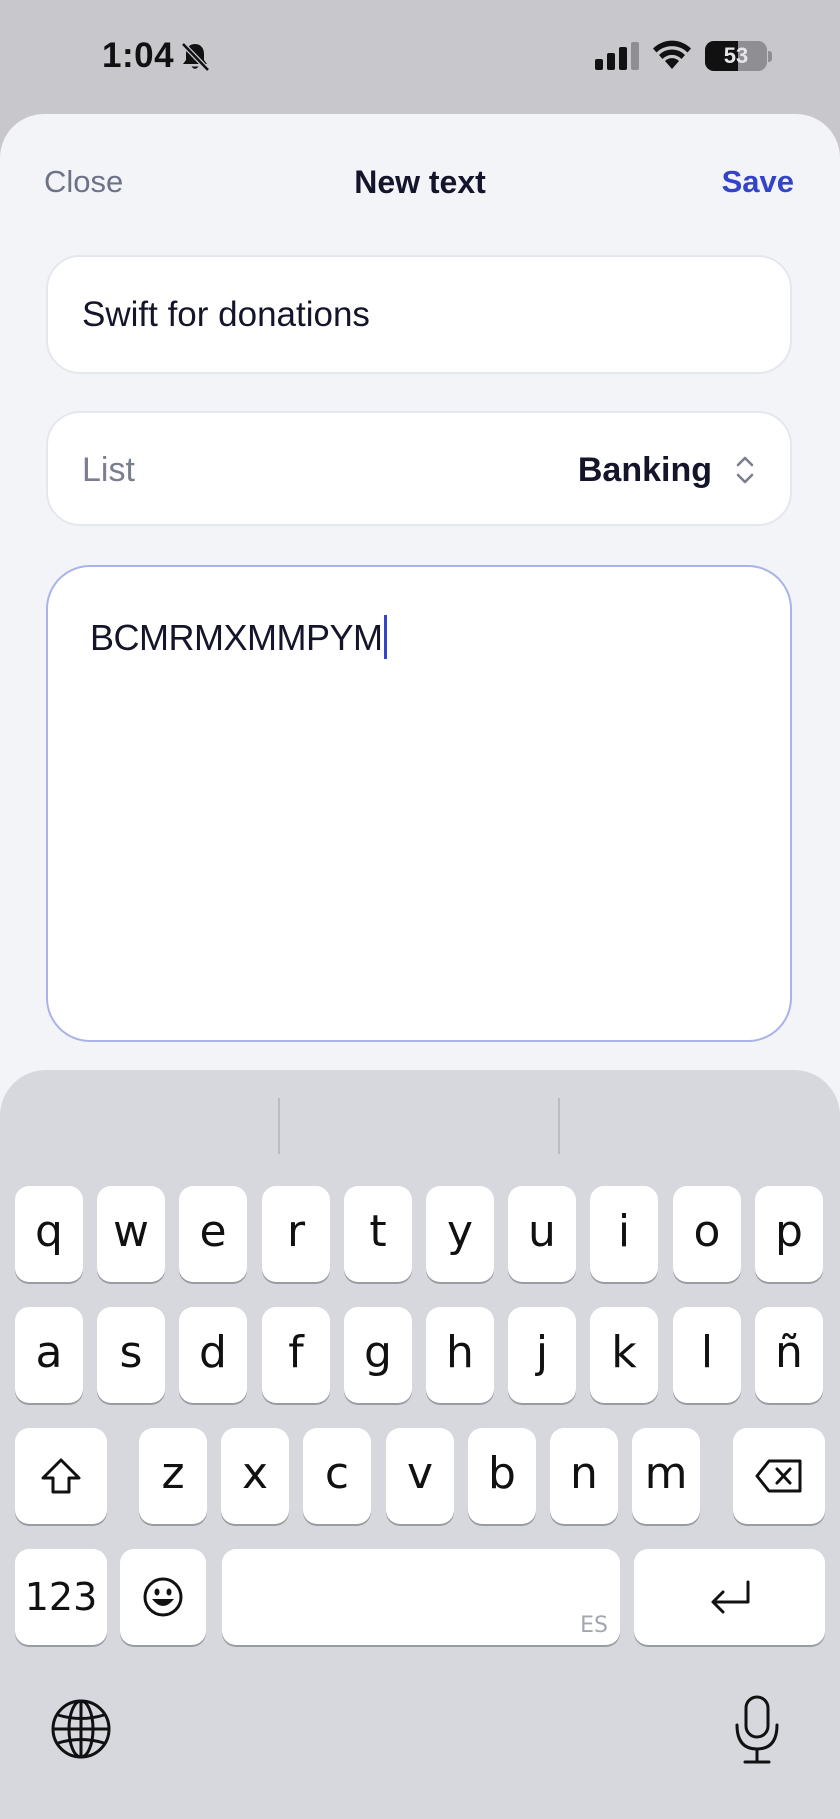 The image size is (840, 1819). I want to click on space-language-label: ES, so click(594, 1625).